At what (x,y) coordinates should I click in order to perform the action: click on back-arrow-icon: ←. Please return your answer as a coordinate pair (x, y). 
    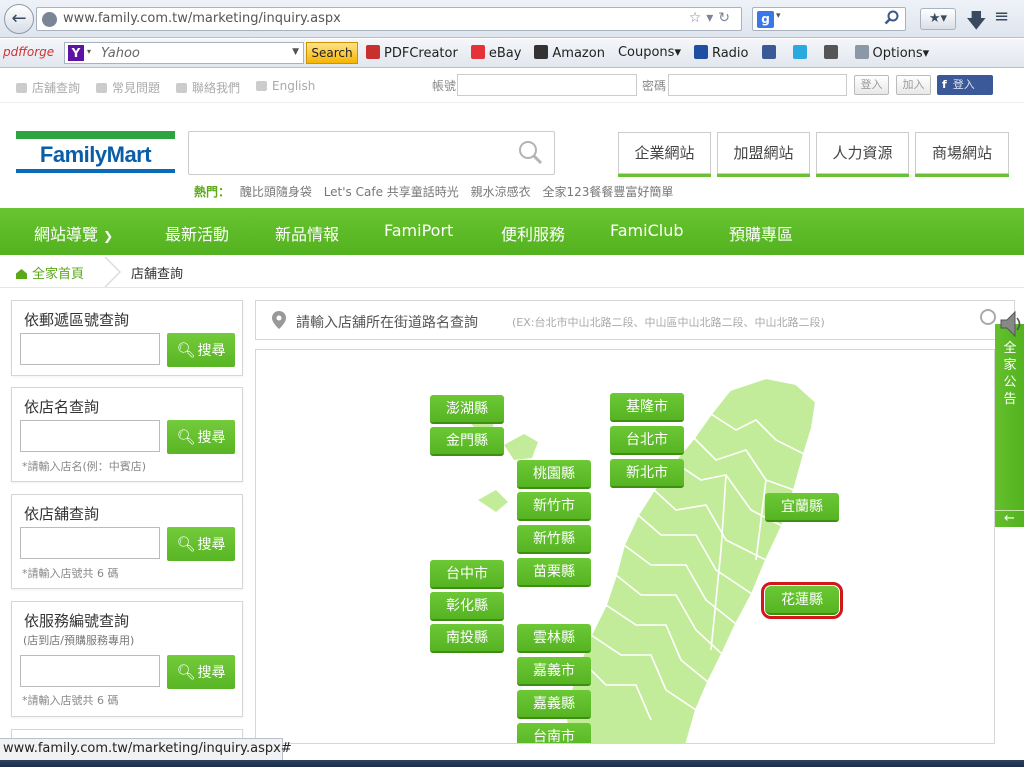
    Looking at the image, I should click on (19, 19).